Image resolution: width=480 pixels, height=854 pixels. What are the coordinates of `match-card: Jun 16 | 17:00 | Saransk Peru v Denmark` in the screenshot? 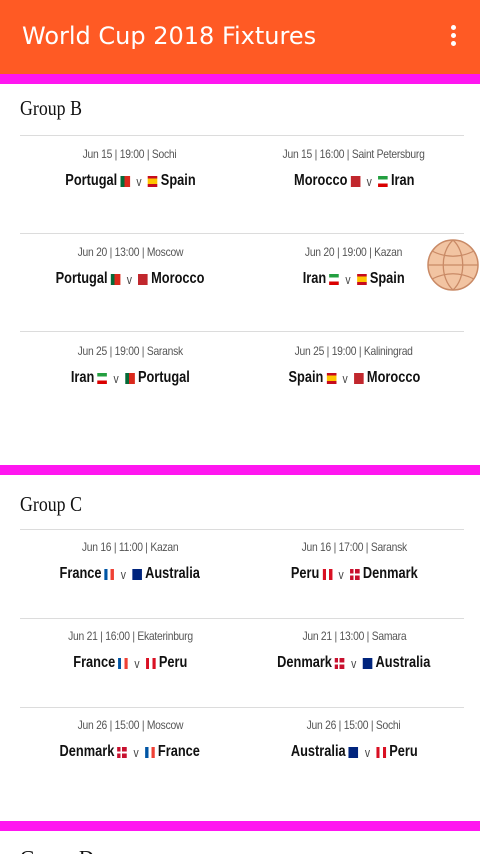 It's located at (354, 560).